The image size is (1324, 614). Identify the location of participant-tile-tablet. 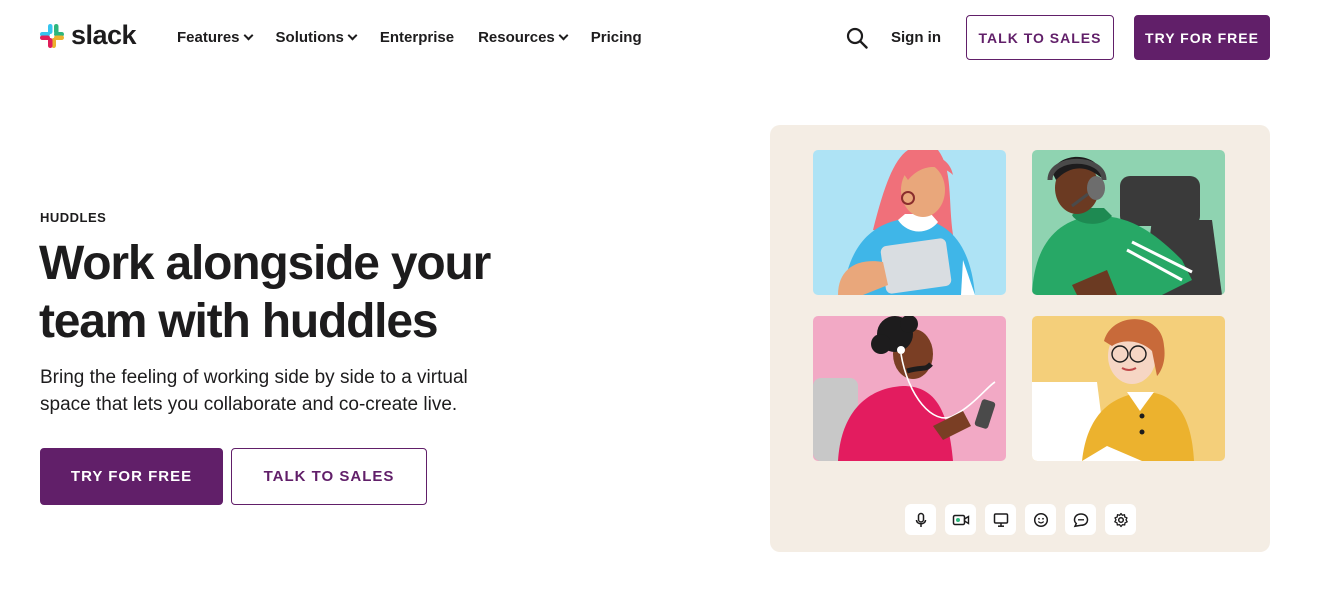
(909, 222).